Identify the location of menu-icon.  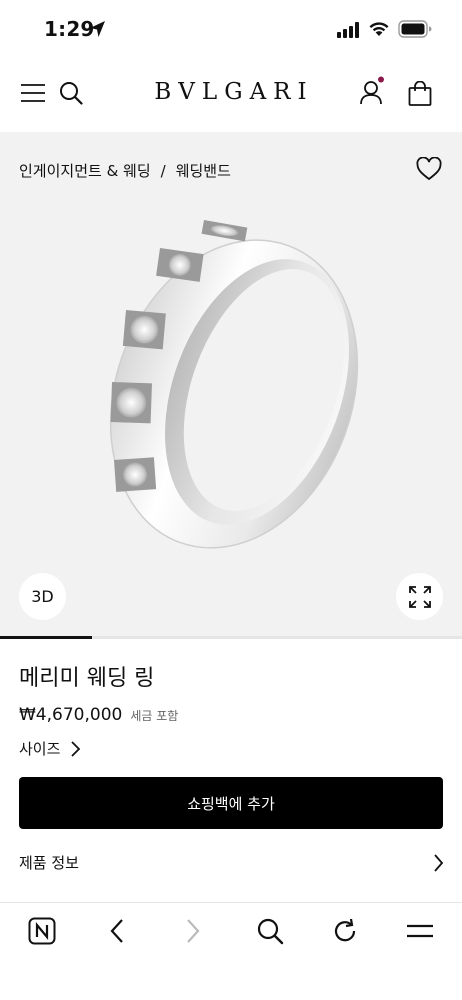
(420, 931).